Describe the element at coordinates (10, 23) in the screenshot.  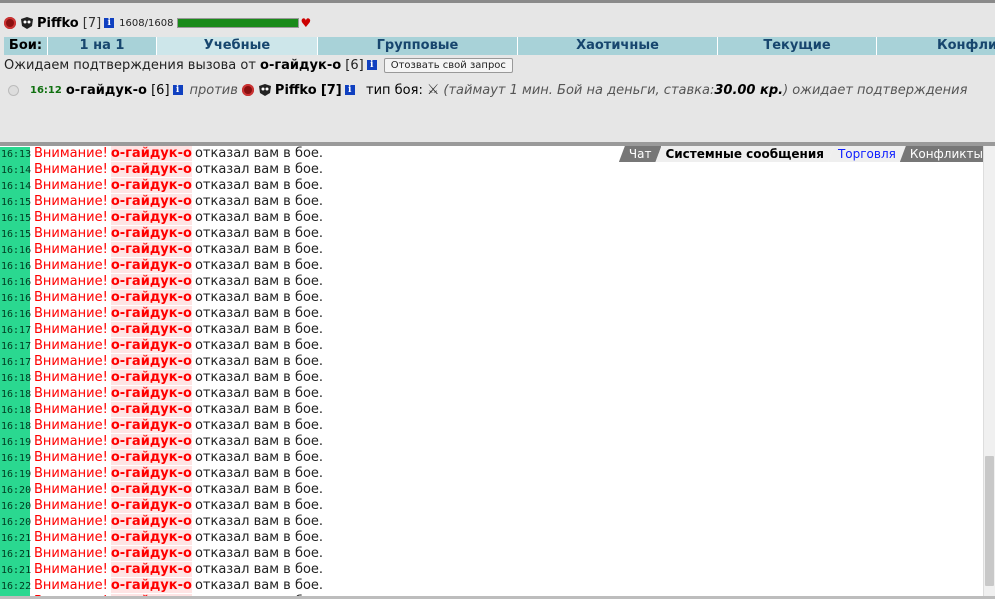
I see `alignment-icon` at that location.